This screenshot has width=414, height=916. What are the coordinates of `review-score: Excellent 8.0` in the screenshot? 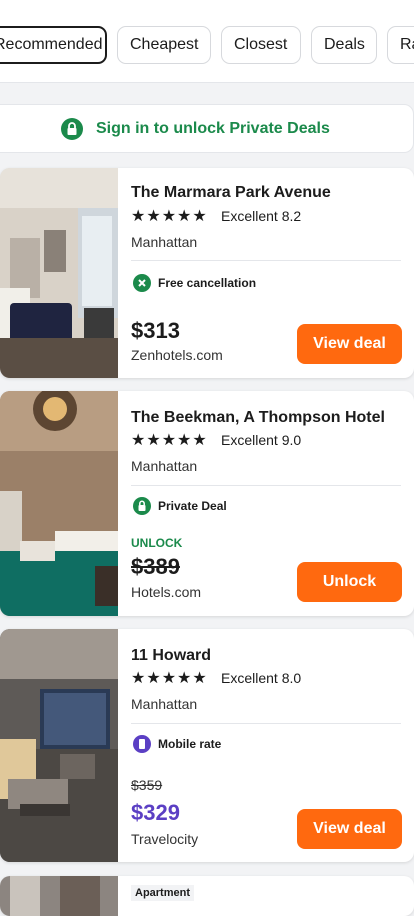 It's located at (261, 678).